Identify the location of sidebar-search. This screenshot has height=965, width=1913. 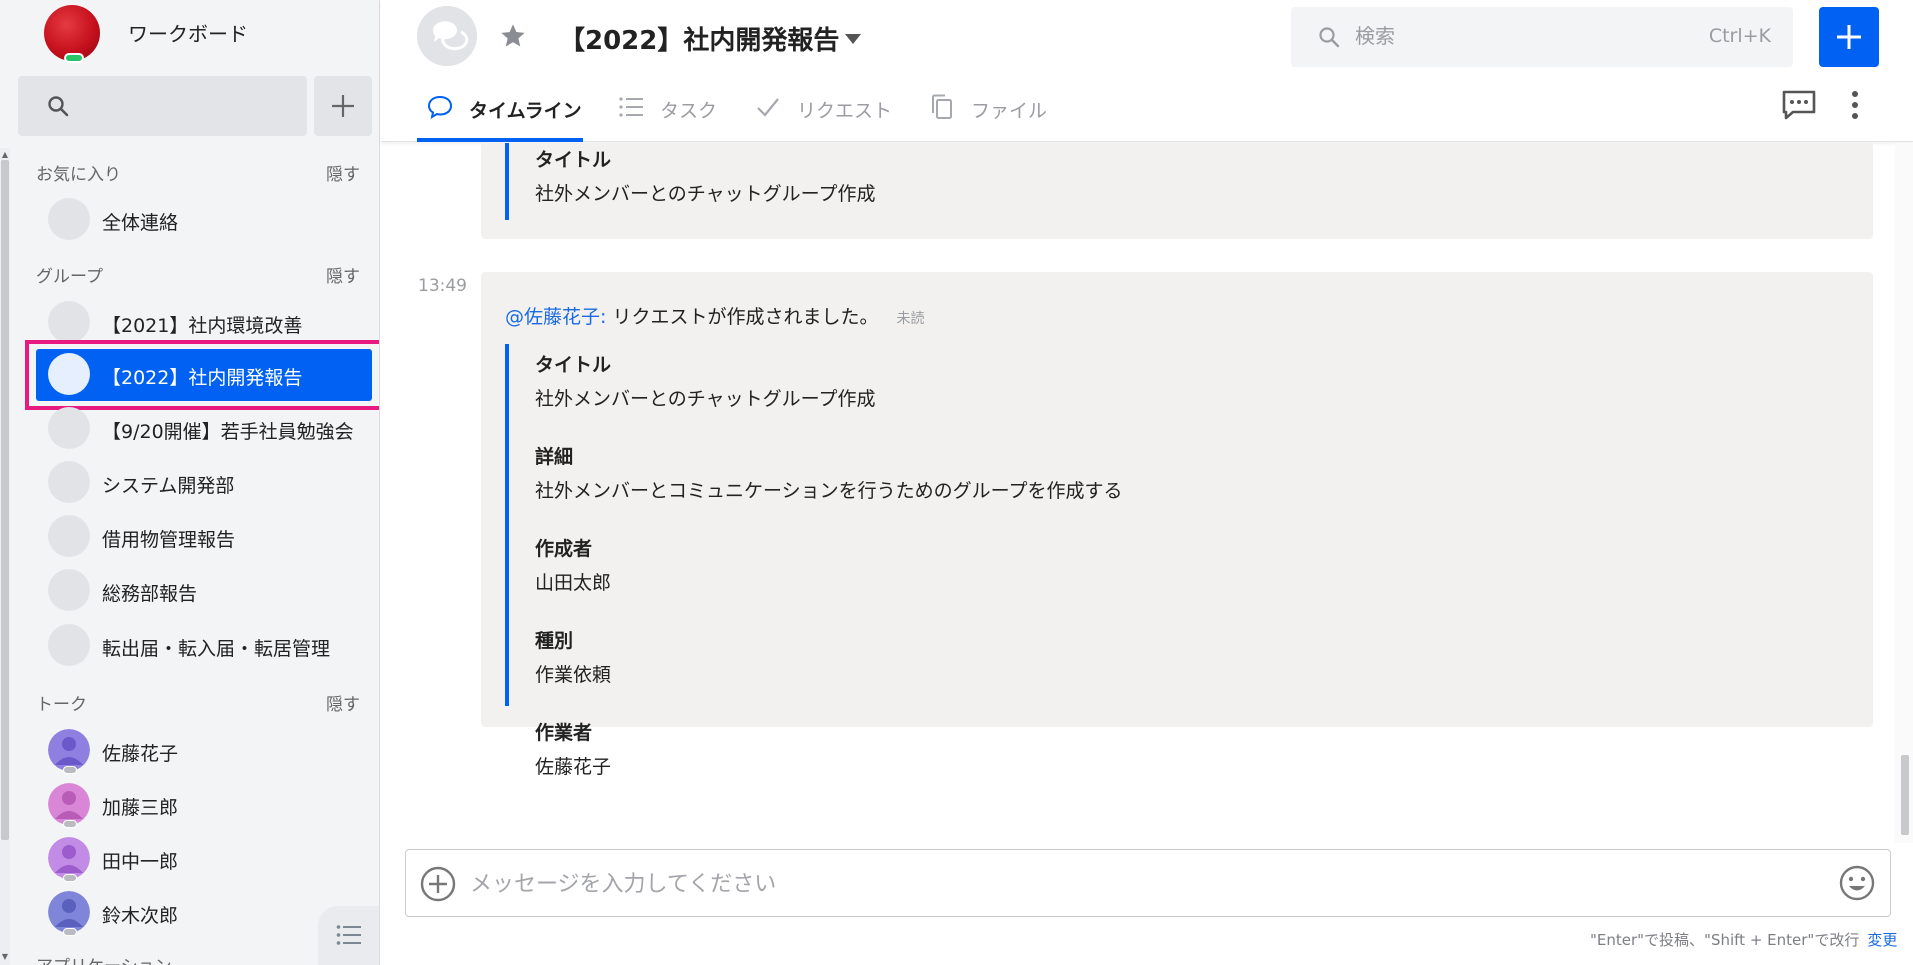
(162, 106).